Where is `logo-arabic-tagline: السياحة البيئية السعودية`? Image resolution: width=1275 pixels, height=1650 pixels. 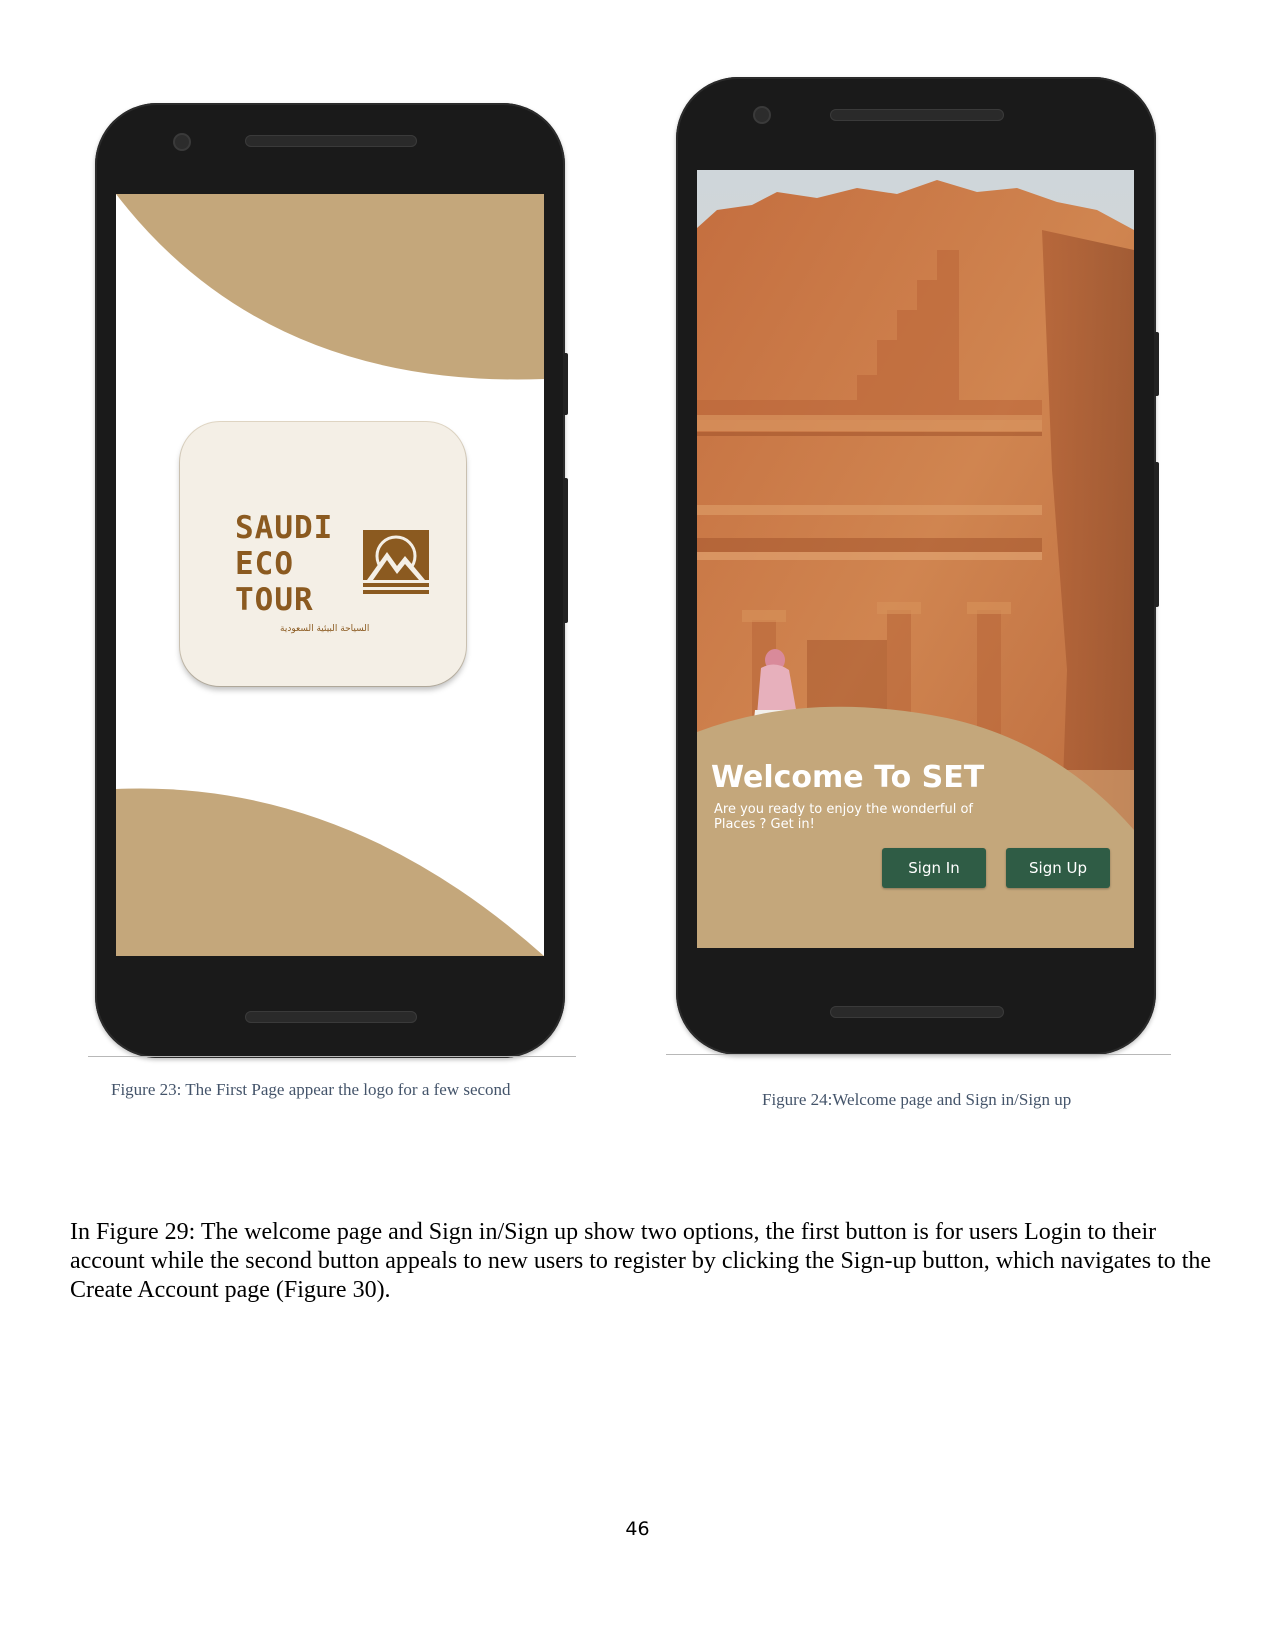
logo-arabic-tagline: السياحة البيئية السعودية is located at coordinates (325, 629).